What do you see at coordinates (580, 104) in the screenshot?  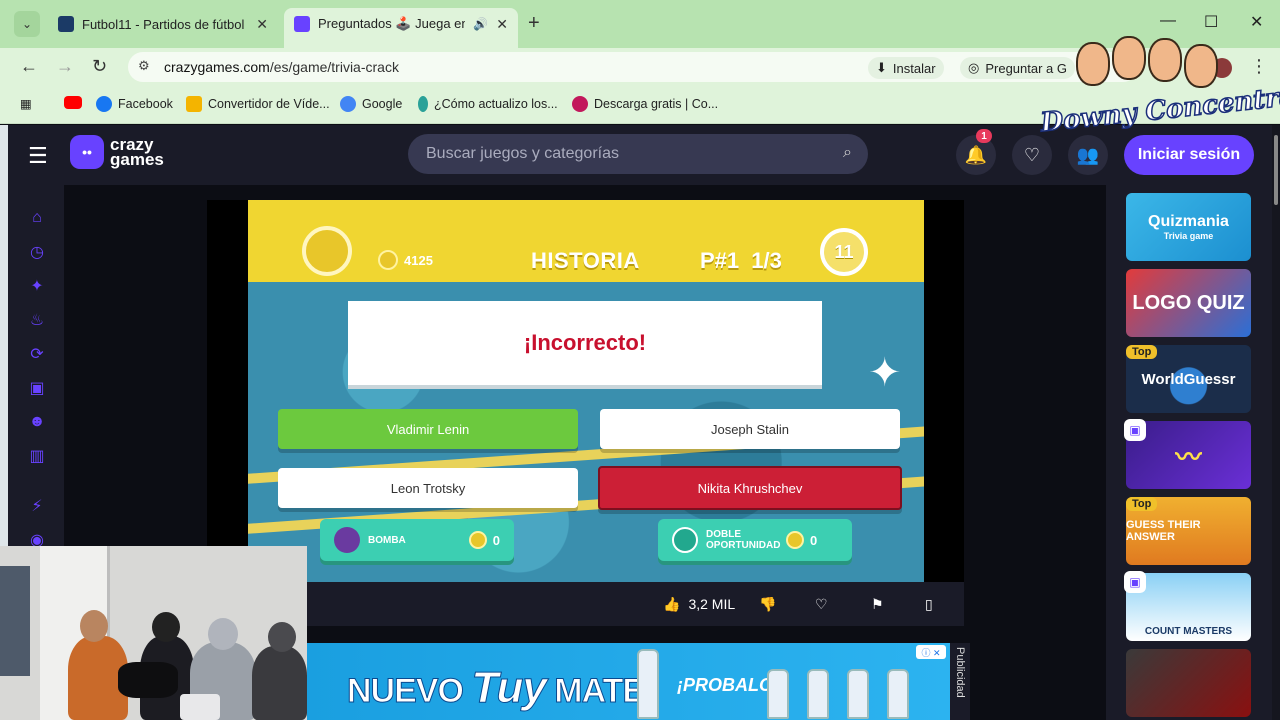 I see `bookmark-site-icon` at bounding box center [580, 104].